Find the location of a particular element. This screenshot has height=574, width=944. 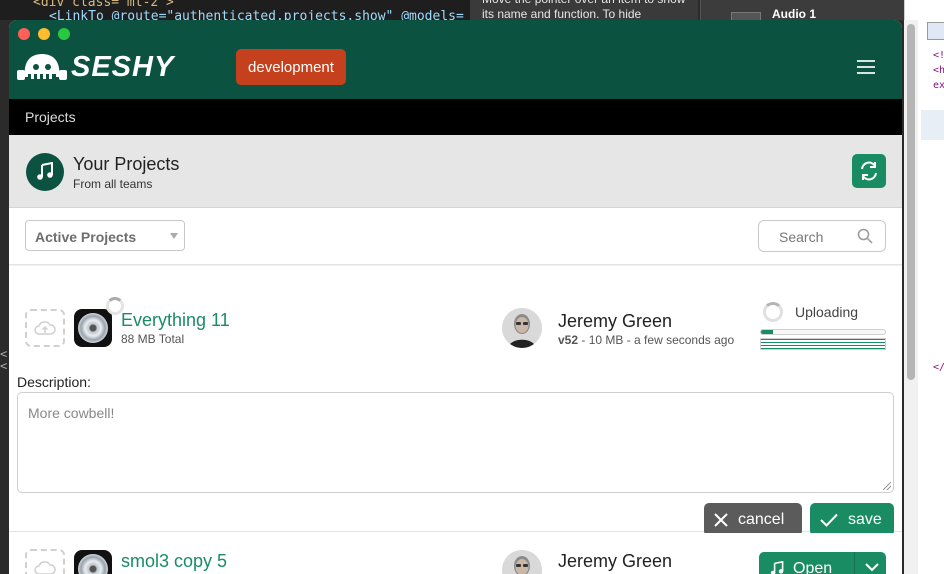

project-filter-select: Active Projects is located at coordinates (105, 235).